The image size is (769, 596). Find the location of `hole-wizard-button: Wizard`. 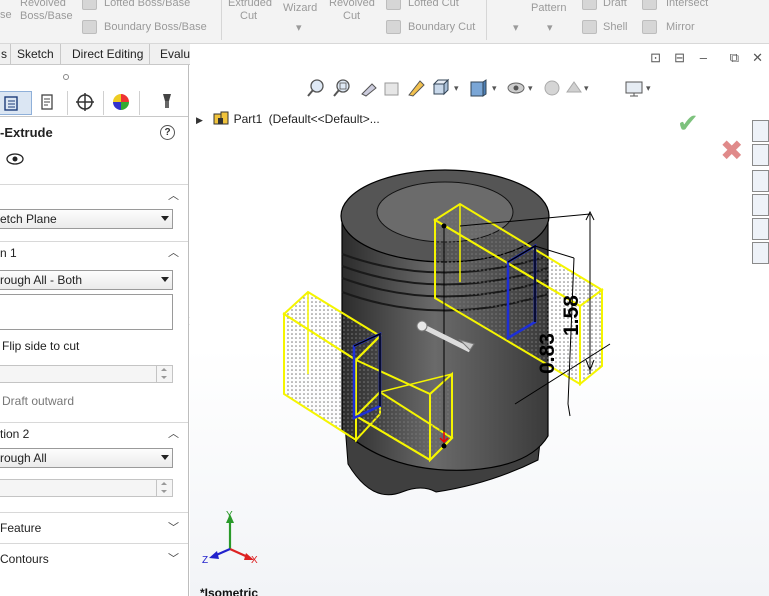

hole-wizard-button: Wizard is located at coordinates (300, 8).